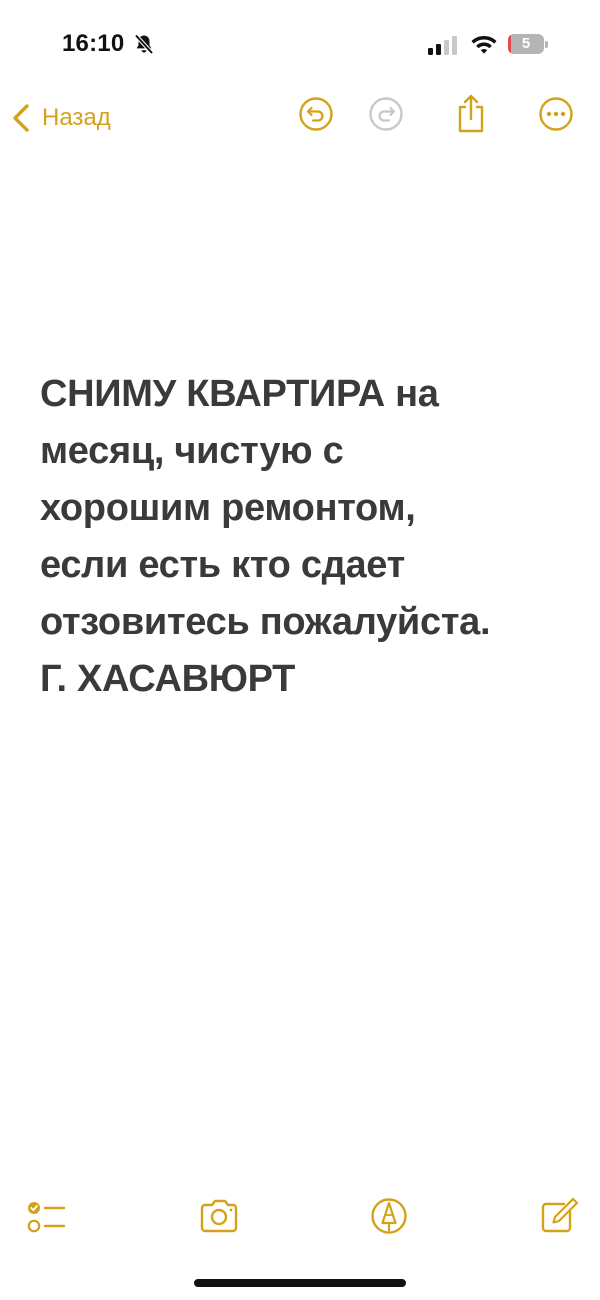  What do you see at coordinates (556, 114) in the screenshot?
I see `more-icon` at bounding box center [556, 114].